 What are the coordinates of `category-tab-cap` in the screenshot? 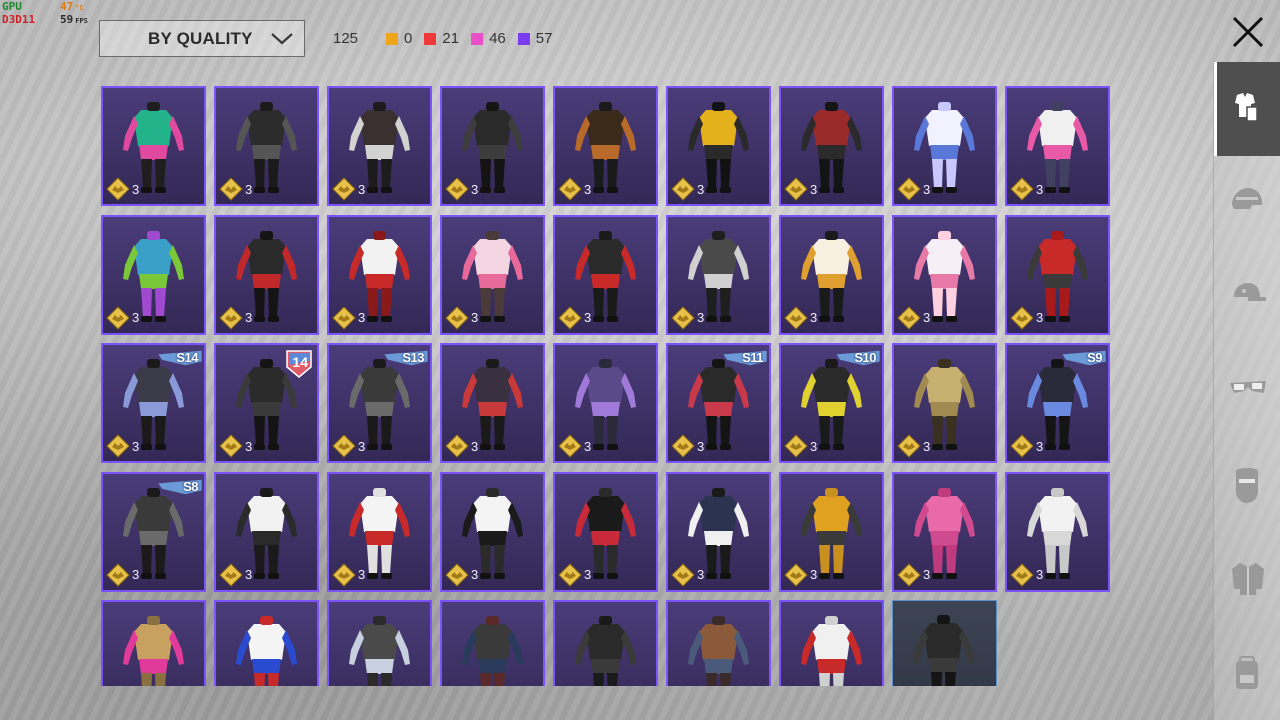 It's located at (1247, 297).